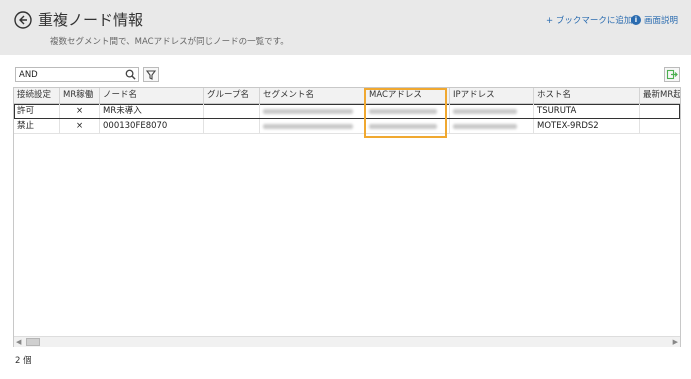  Describe the element at coordinates (91, 20) in the screenshot. I see `page-title: 重複ノード情報` at that location.